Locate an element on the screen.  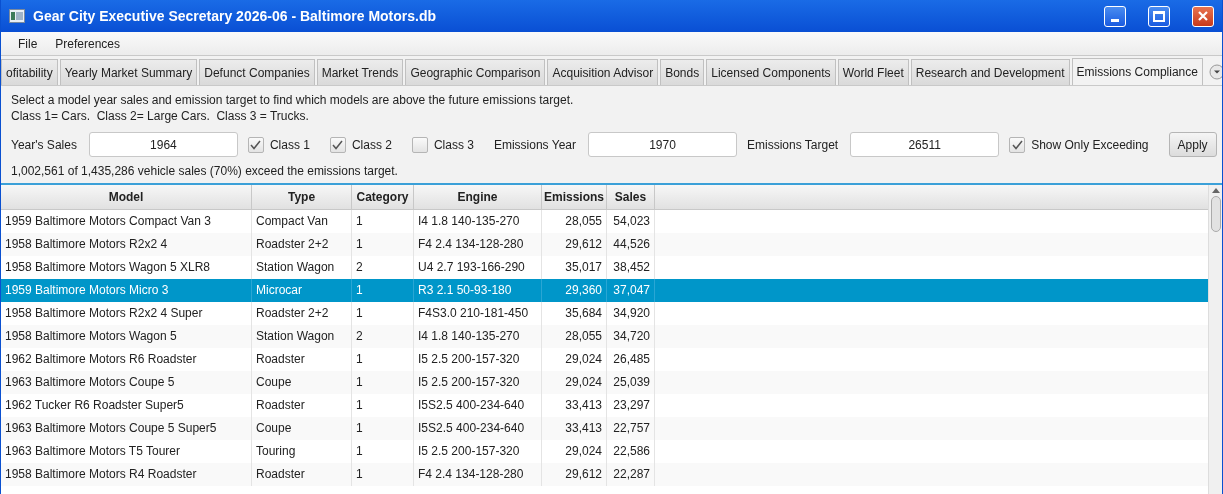
menu-item: Preferences is located at coordinates (88, 43).